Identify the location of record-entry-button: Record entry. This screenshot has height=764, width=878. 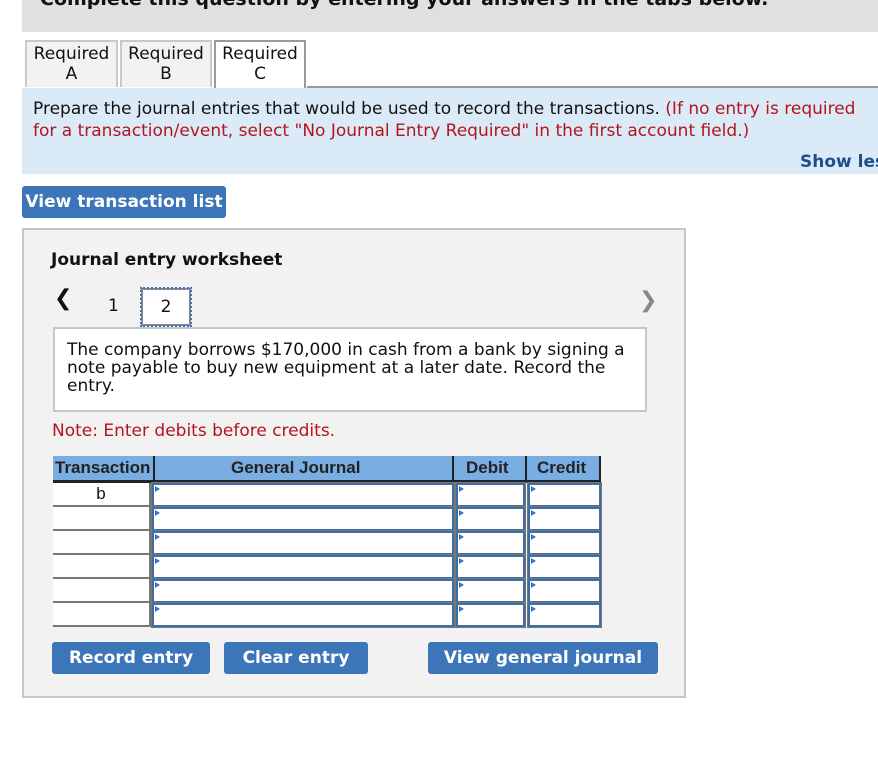
(131, 658).